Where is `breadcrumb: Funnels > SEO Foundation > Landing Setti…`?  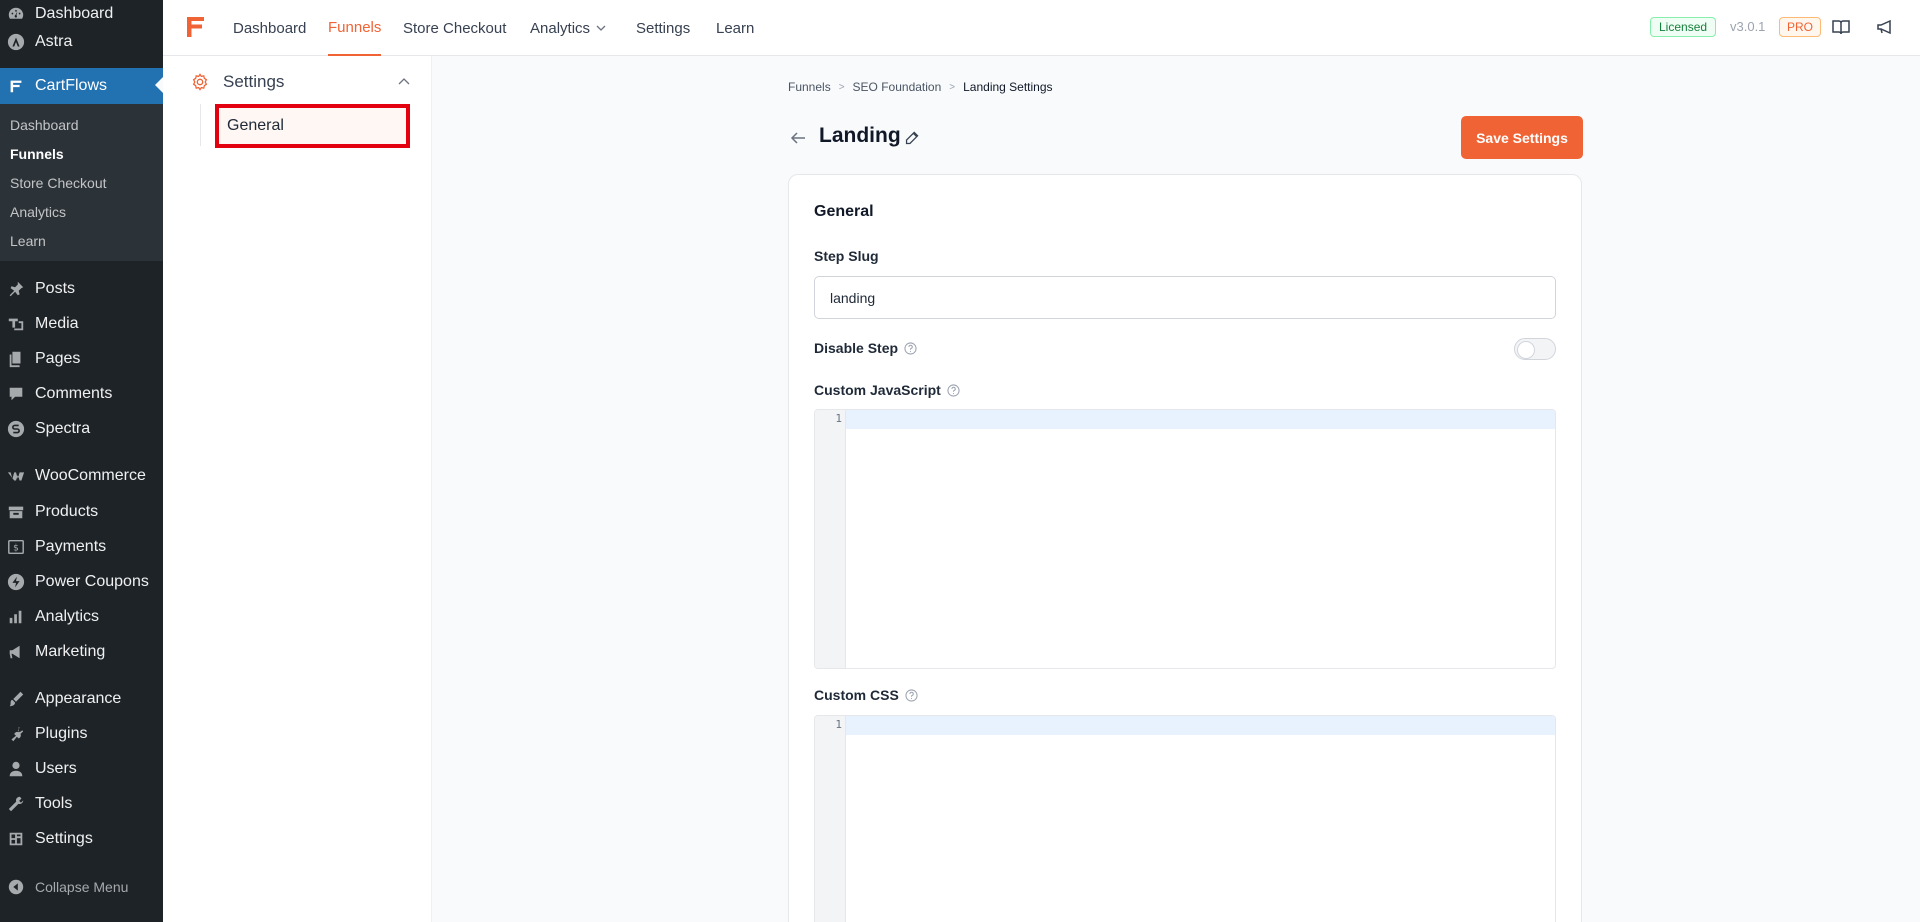
breadcrumb: Funnels > SEO Foundation > Landing Setti… is located at coordinates (920, 87).